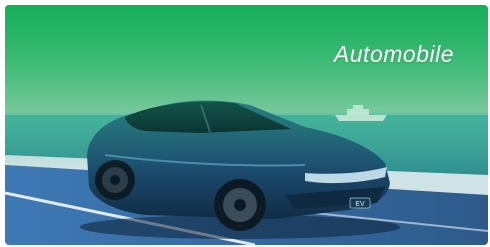  I want to click on card-title: Automobile, so click(393, 54).